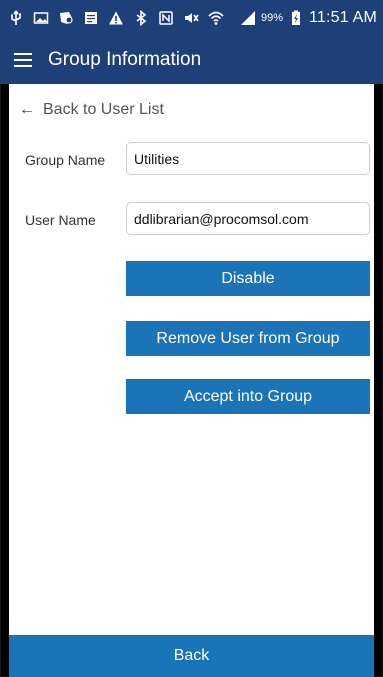 Image resolution: width=383 pixels, height=677 pixels. Describe the element at coordinates (66, 18) in the screenshot. I see `app-icon` at that location.